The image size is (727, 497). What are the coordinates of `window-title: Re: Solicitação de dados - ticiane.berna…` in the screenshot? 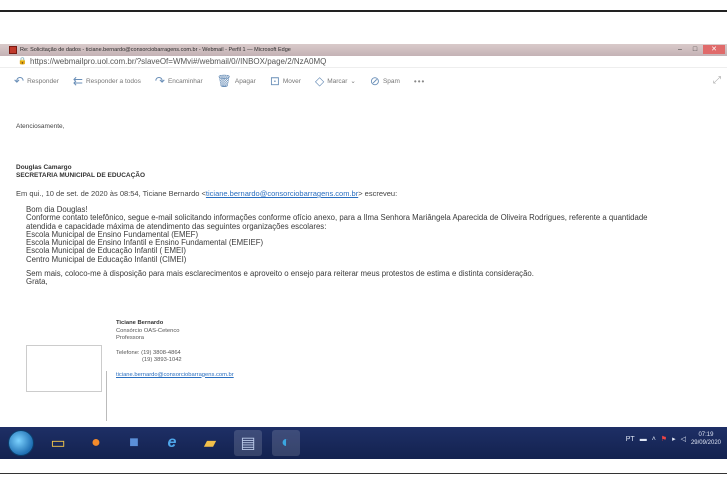 It's located at (155, 50).